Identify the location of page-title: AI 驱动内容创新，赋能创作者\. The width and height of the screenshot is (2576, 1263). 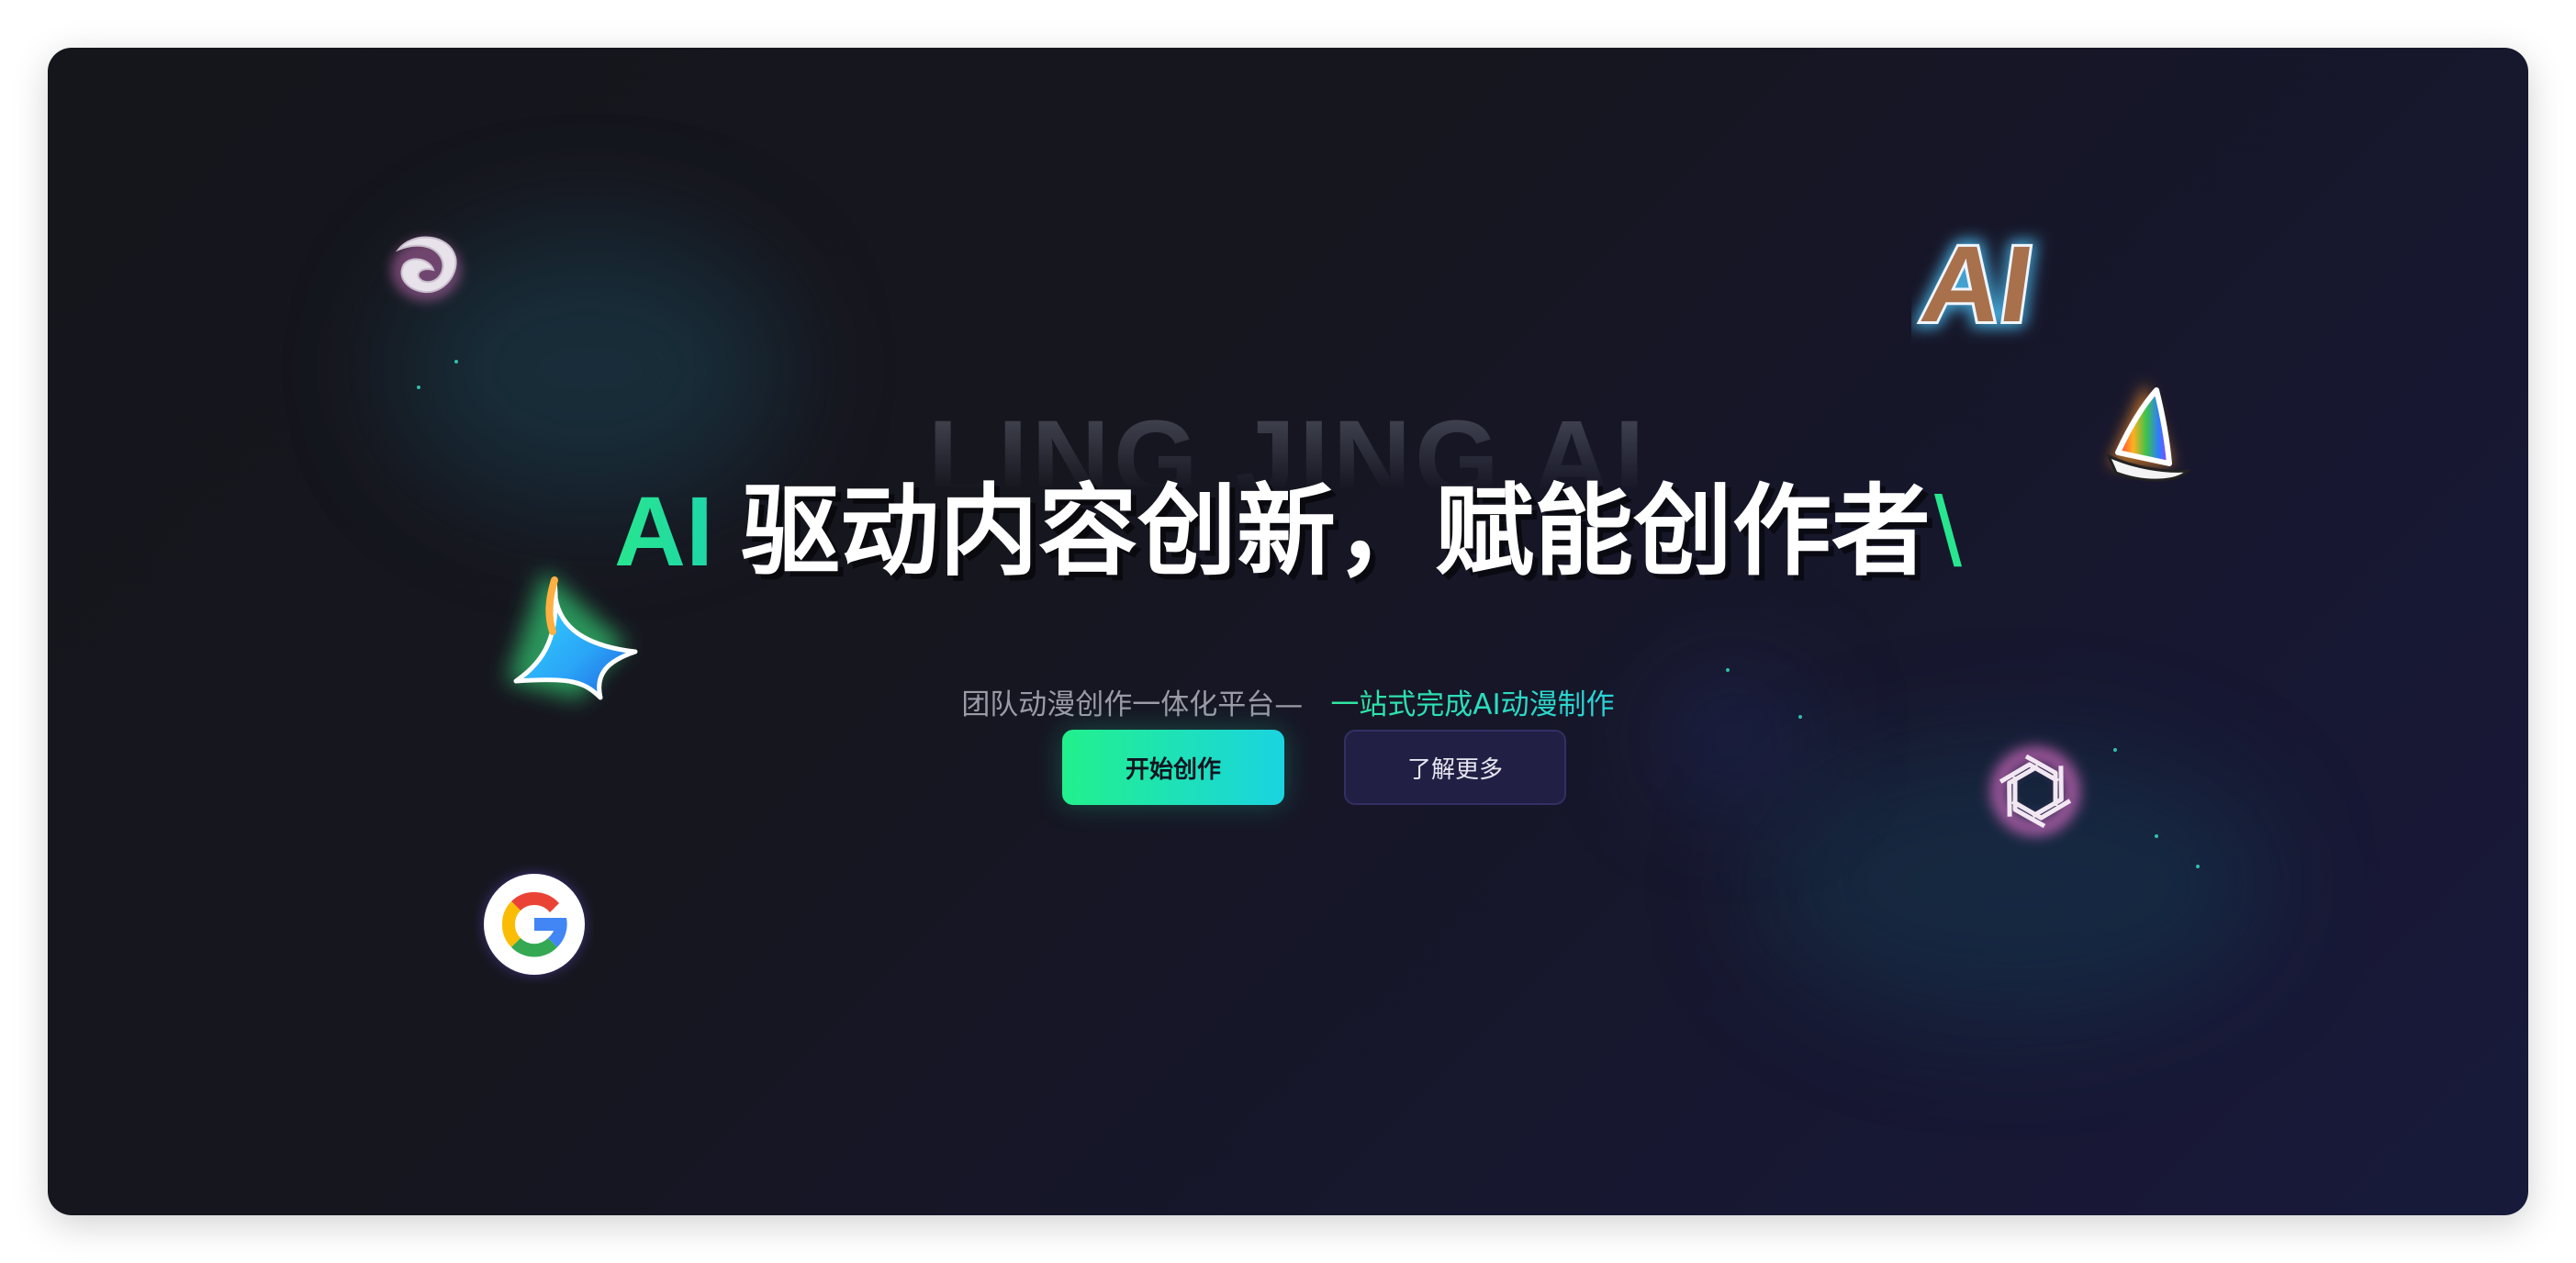
(1288, 532).